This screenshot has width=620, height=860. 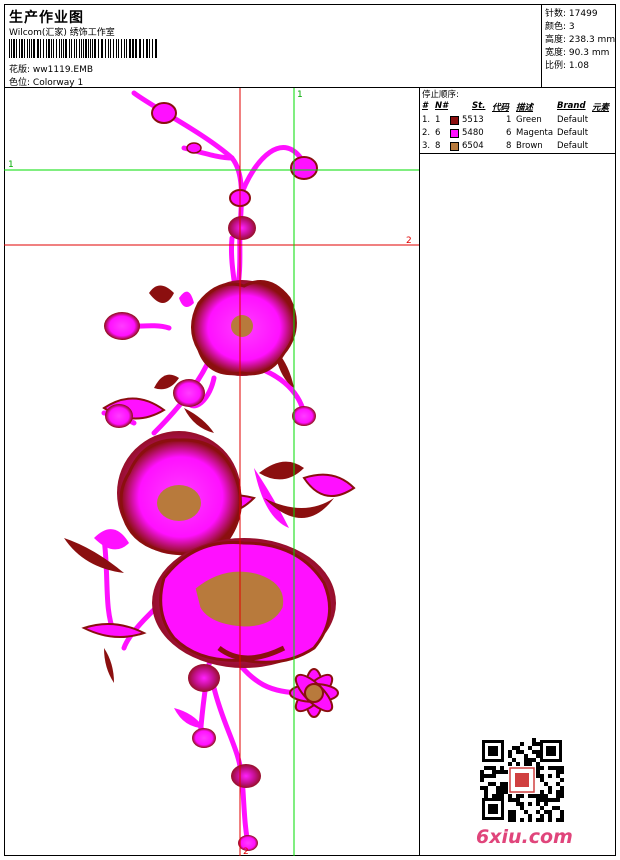 What do you see at coordinates (473, 133) in the screenshot?
I see `cell-code: 5480` at bounding box center [473, 133].